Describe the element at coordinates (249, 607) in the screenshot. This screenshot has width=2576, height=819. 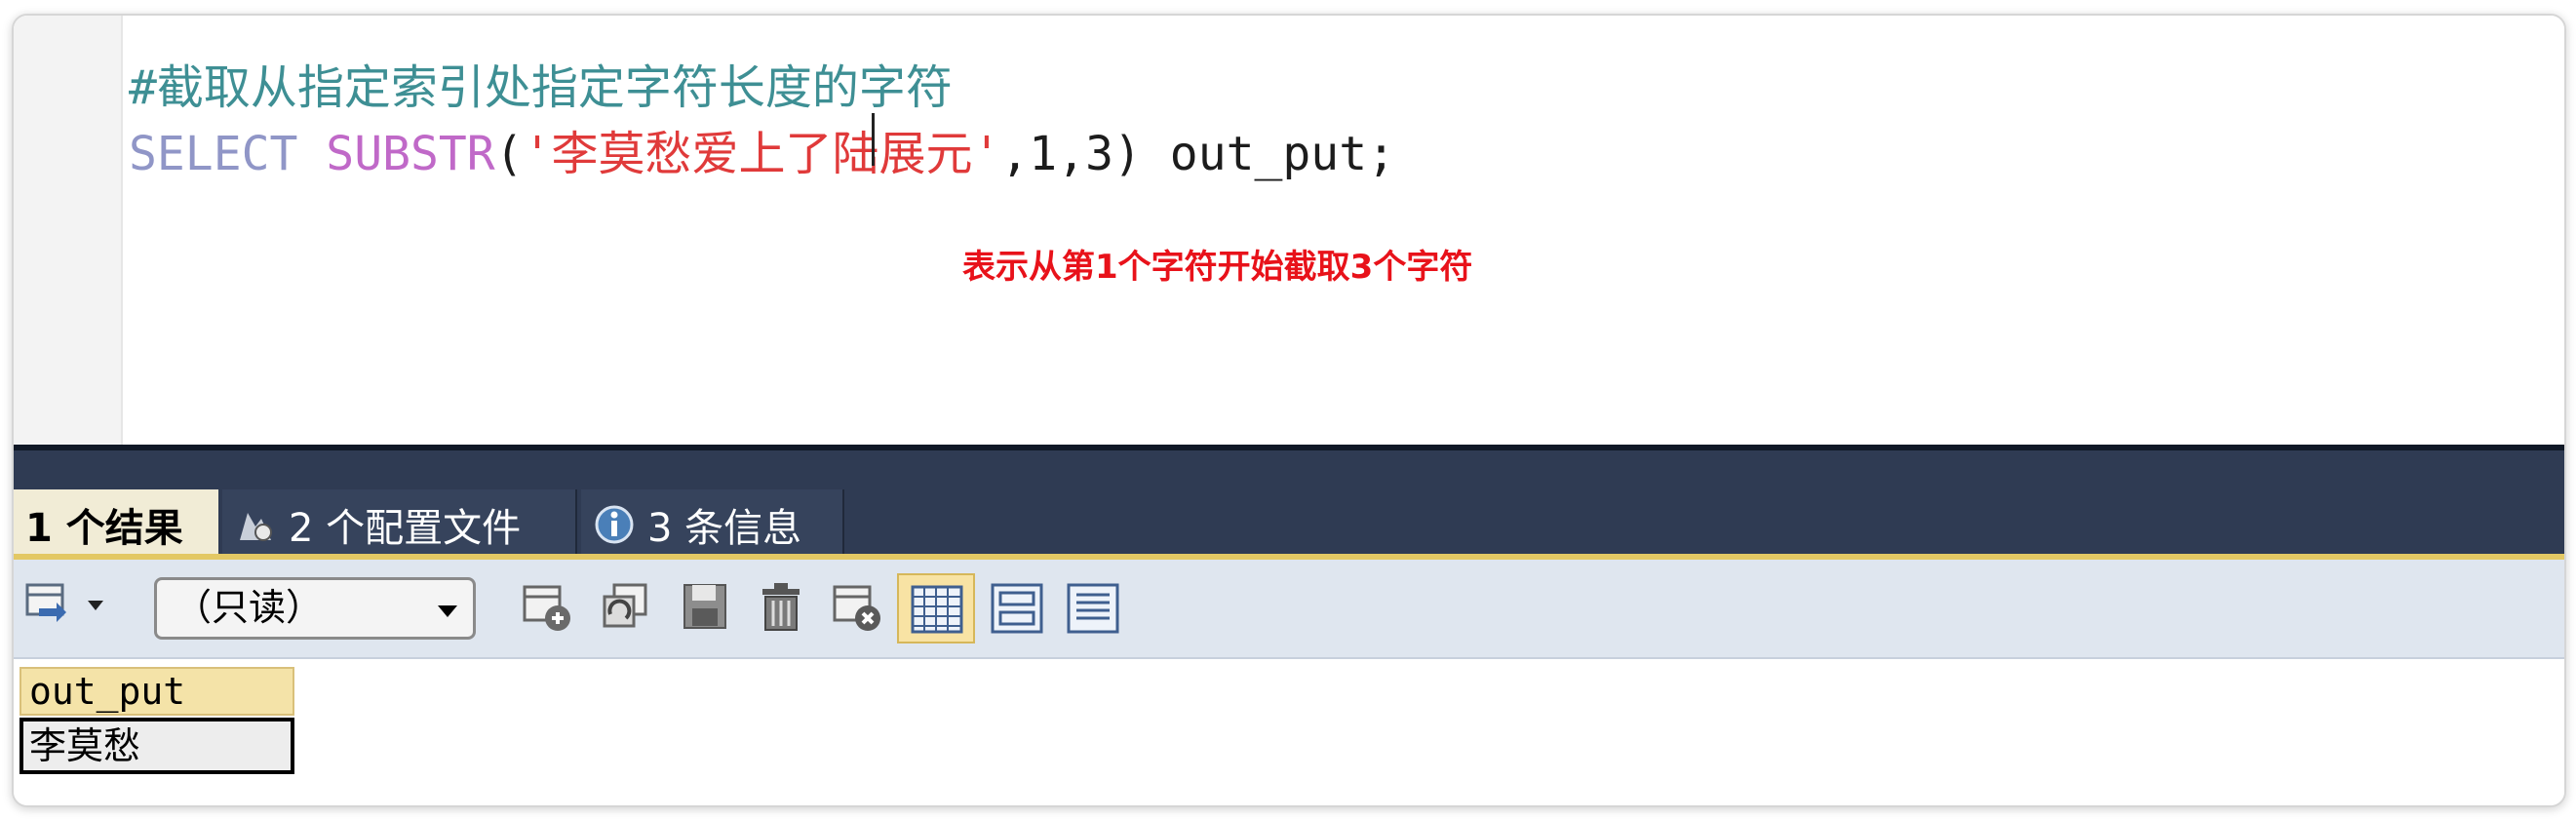
I see `mode-select-value: （只读）` at that location.